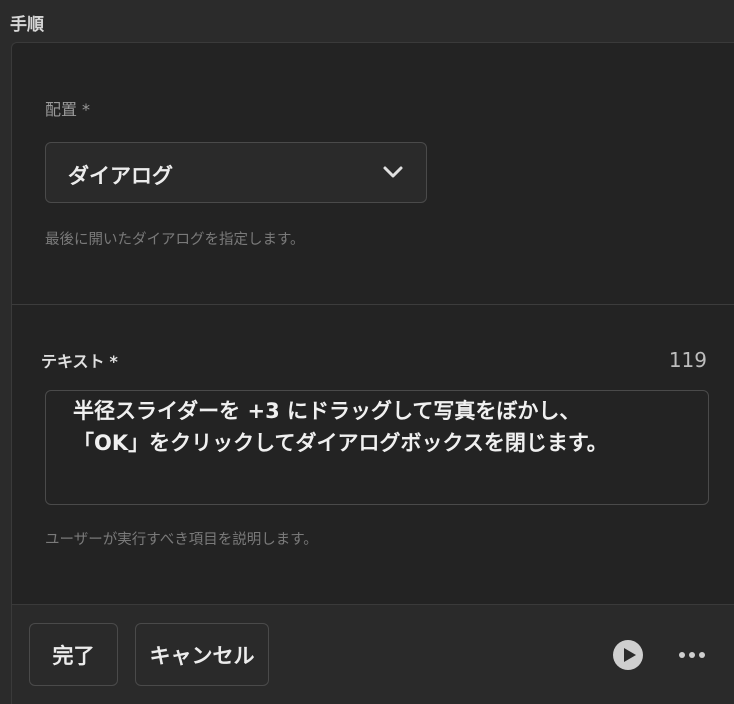  Describe the element at coordinates (373, 654) in the screenshot. I see `footer-toolbar: 完了 キャンセル` at that location.